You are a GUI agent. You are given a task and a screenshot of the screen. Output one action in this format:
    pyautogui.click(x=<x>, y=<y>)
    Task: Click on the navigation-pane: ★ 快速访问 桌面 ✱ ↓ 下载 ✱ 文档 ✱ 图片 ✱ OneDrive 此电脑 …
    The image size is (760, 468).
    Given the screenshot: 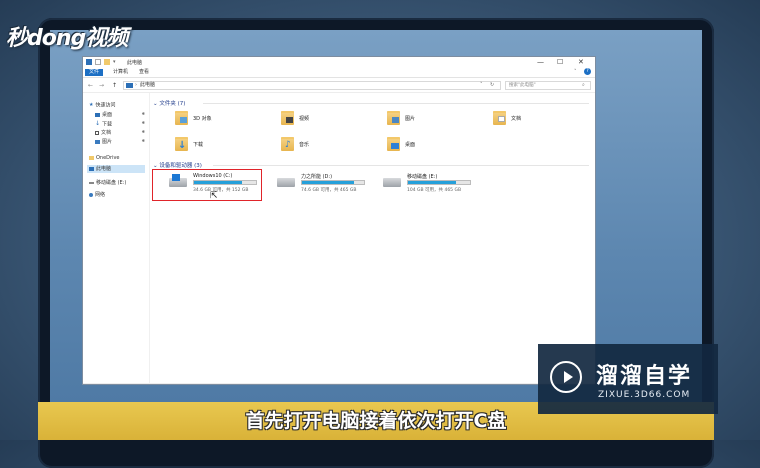 What is the action you would take?
    pyautogui.click(x=116, y=238)
    